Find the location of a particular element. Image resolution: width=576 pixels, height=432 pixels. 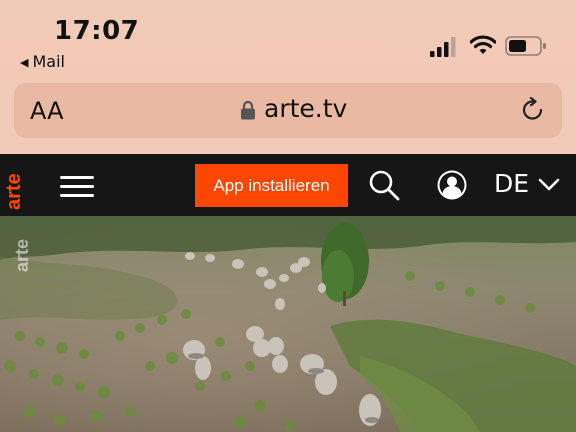

back-triangle-icon: ◀ is located at coordinates (24, 62).